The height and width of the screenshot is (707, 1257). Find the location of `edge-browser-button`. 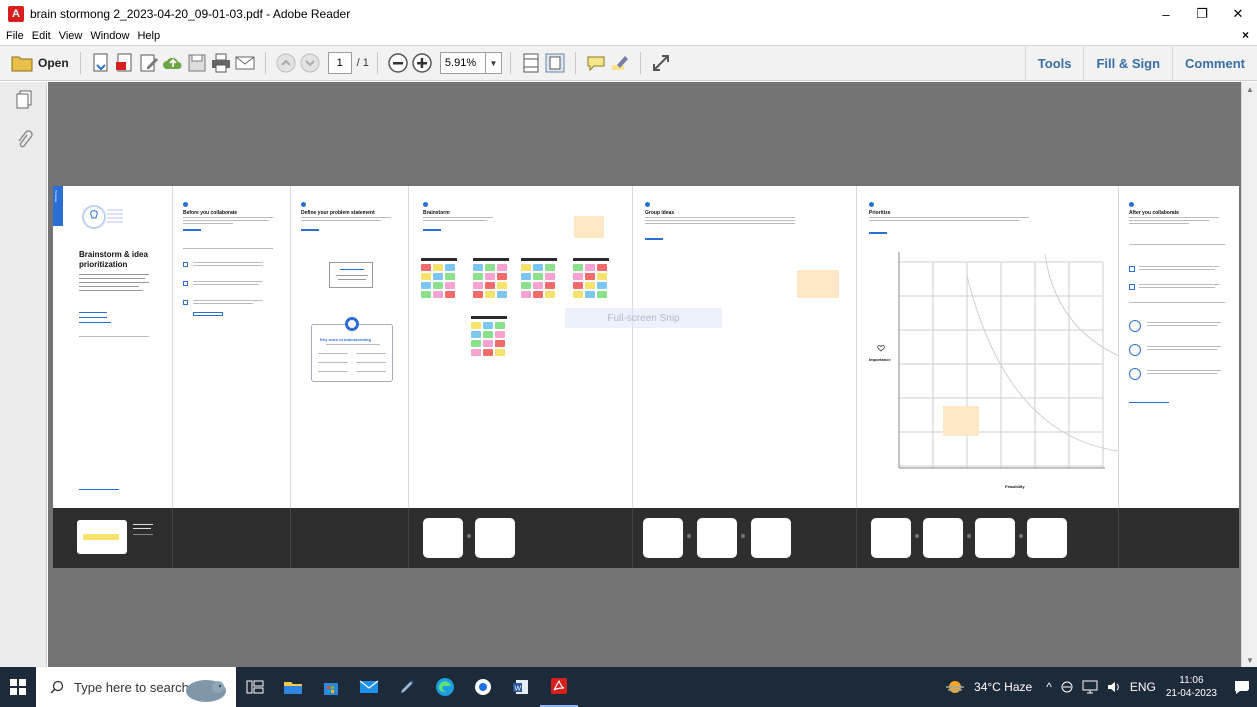

edge-browser-button is located at coordinates (445, 687).